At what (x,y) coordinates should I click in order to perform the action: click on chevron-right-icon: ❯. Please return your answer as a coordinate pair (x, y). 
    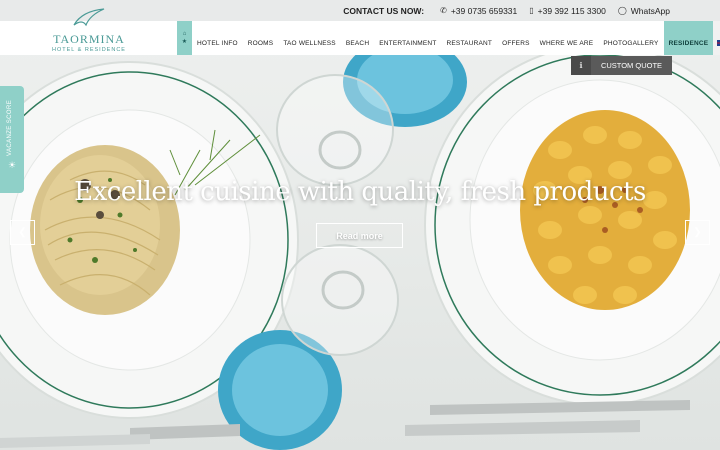
    Looking at the image, I should click on (697, 232).